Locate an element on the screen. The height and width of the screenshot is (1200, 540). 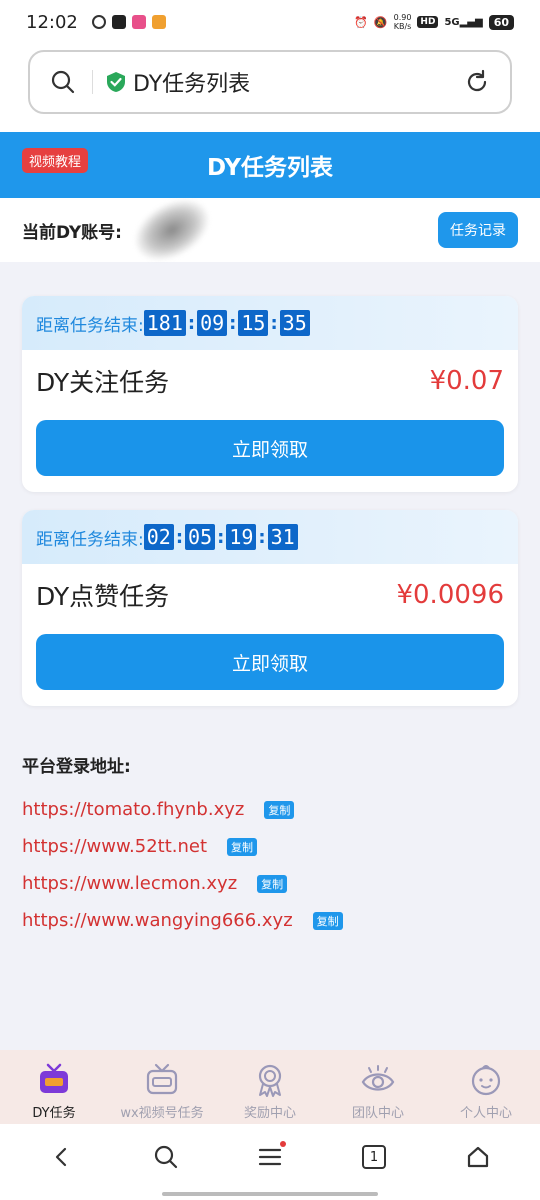
tv-icon is located at coordinates (54, 1078).